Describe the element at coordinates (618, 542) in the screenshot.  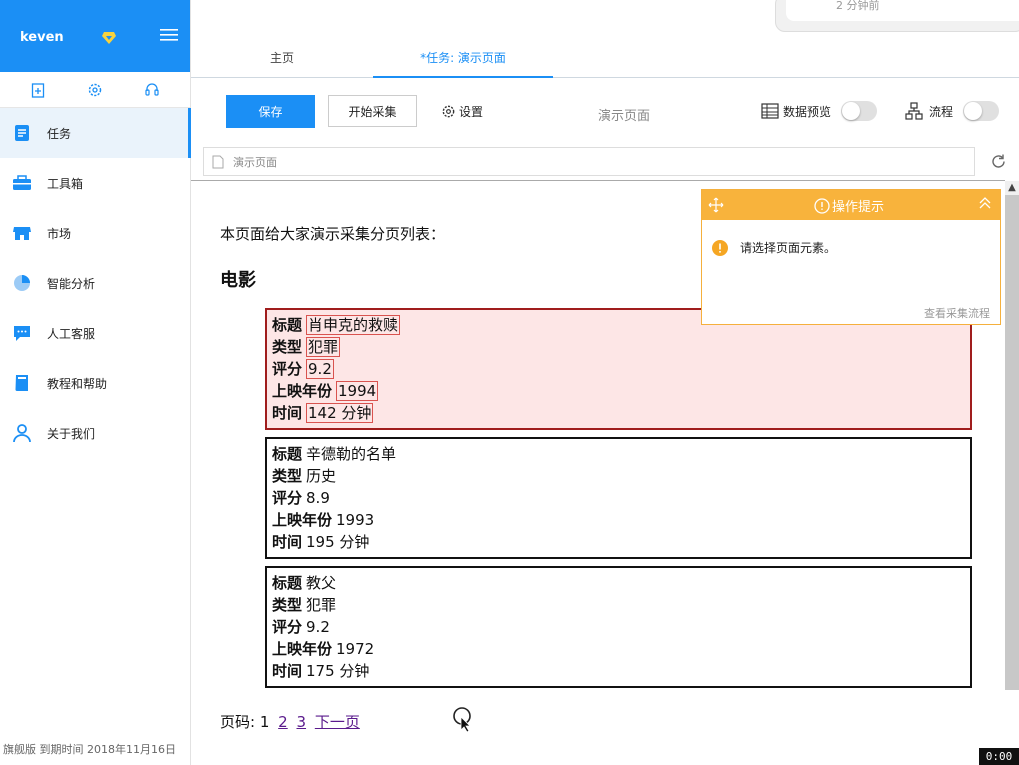
I see `movie-duration-row: 时间 195 分钟` at that location.